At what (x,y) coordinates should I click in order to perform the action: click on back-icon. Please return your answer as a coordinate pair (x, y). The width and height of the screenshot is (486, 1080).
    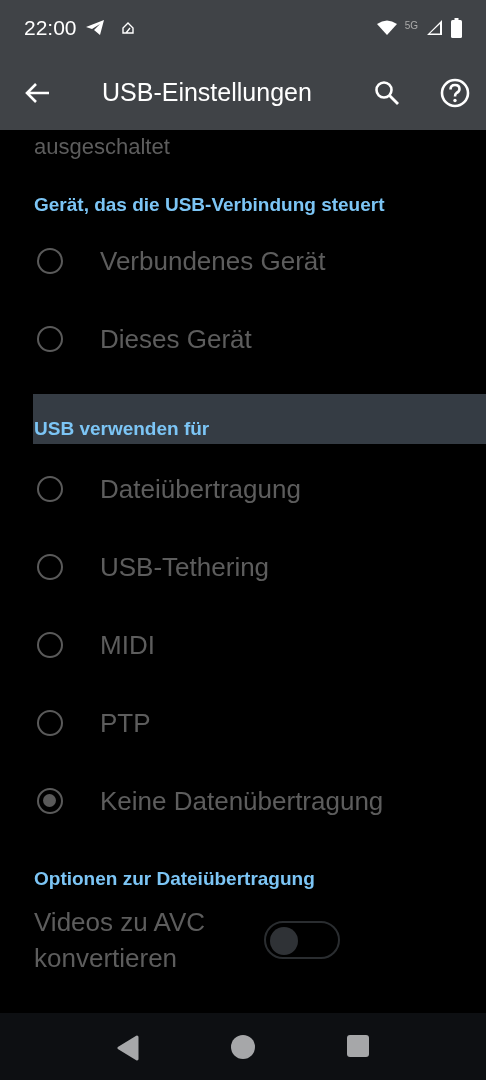
    Looking at the image, I should click on (128, 1048).